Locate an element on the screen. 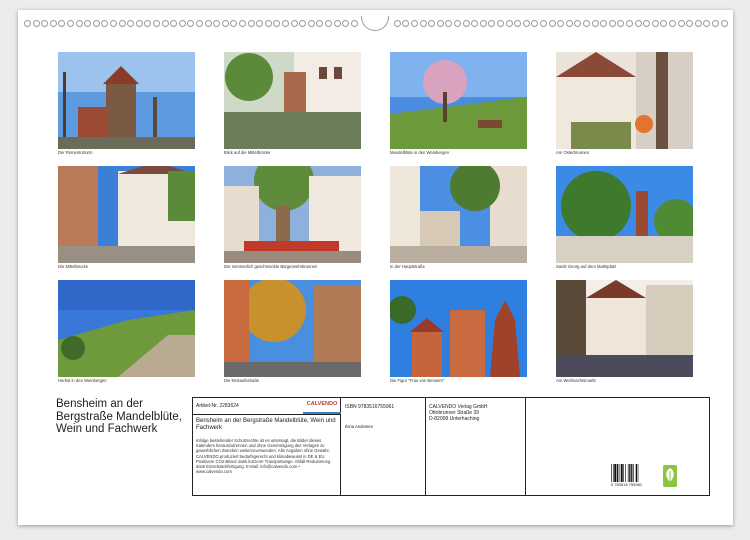  caption-3: Mandelblüte in den Weinbergen is located at coordinates (420, 152).